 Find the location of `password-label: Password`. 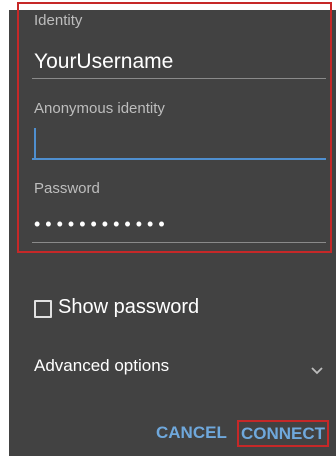

password-label: Password is located at coordinates (67, 188).